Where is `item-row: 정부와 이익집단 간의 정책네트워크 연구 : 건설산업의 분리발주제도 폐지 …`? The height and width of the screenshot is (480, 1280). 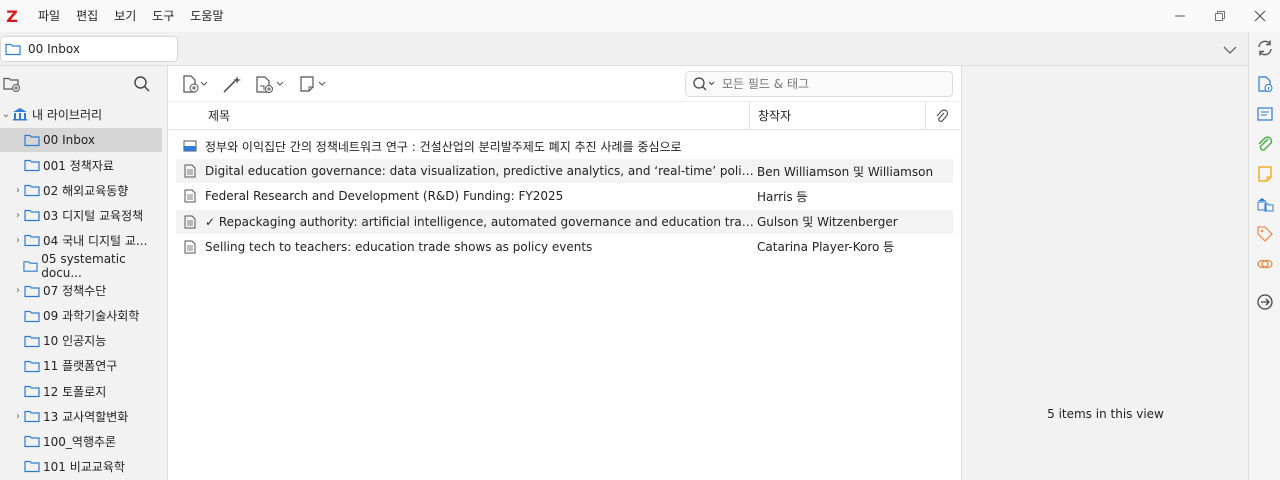 item-row: 정부와 이익집단 간의 정책네트워크 연구 : 건설산업의 분리발주제도 폐지 … is located at coordinates (564, 146).